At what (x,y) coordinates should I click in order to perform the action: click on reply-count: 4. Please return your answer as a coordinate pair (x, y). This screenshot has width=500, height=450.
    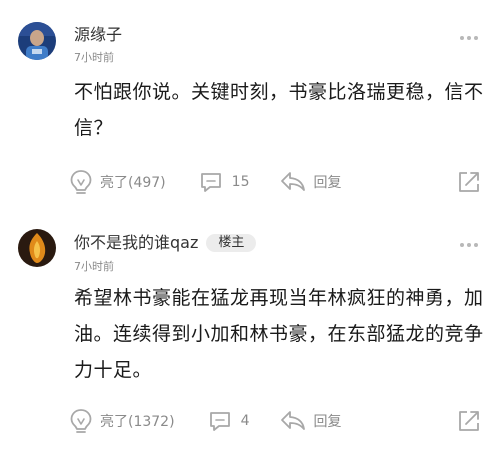
    Looking at the image, I should click on (245, 421).